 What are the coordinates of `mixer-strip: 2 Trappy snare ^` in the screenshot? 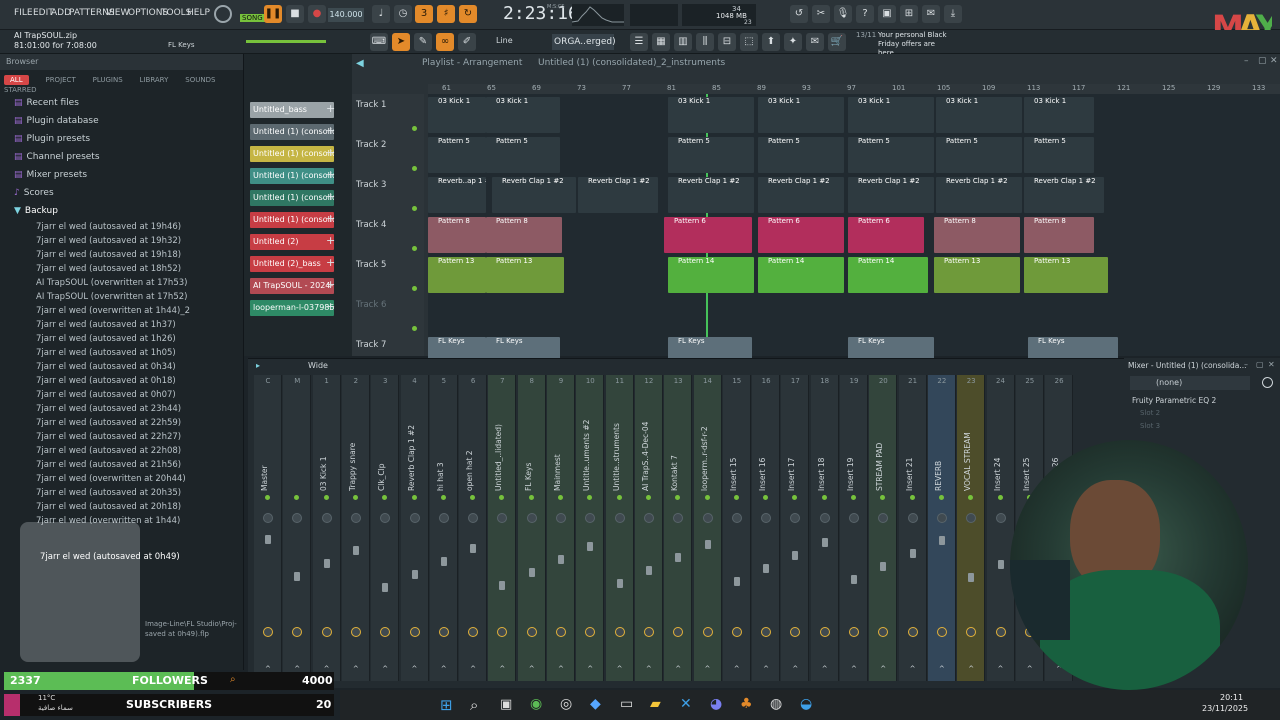 It's located at (355, 528).